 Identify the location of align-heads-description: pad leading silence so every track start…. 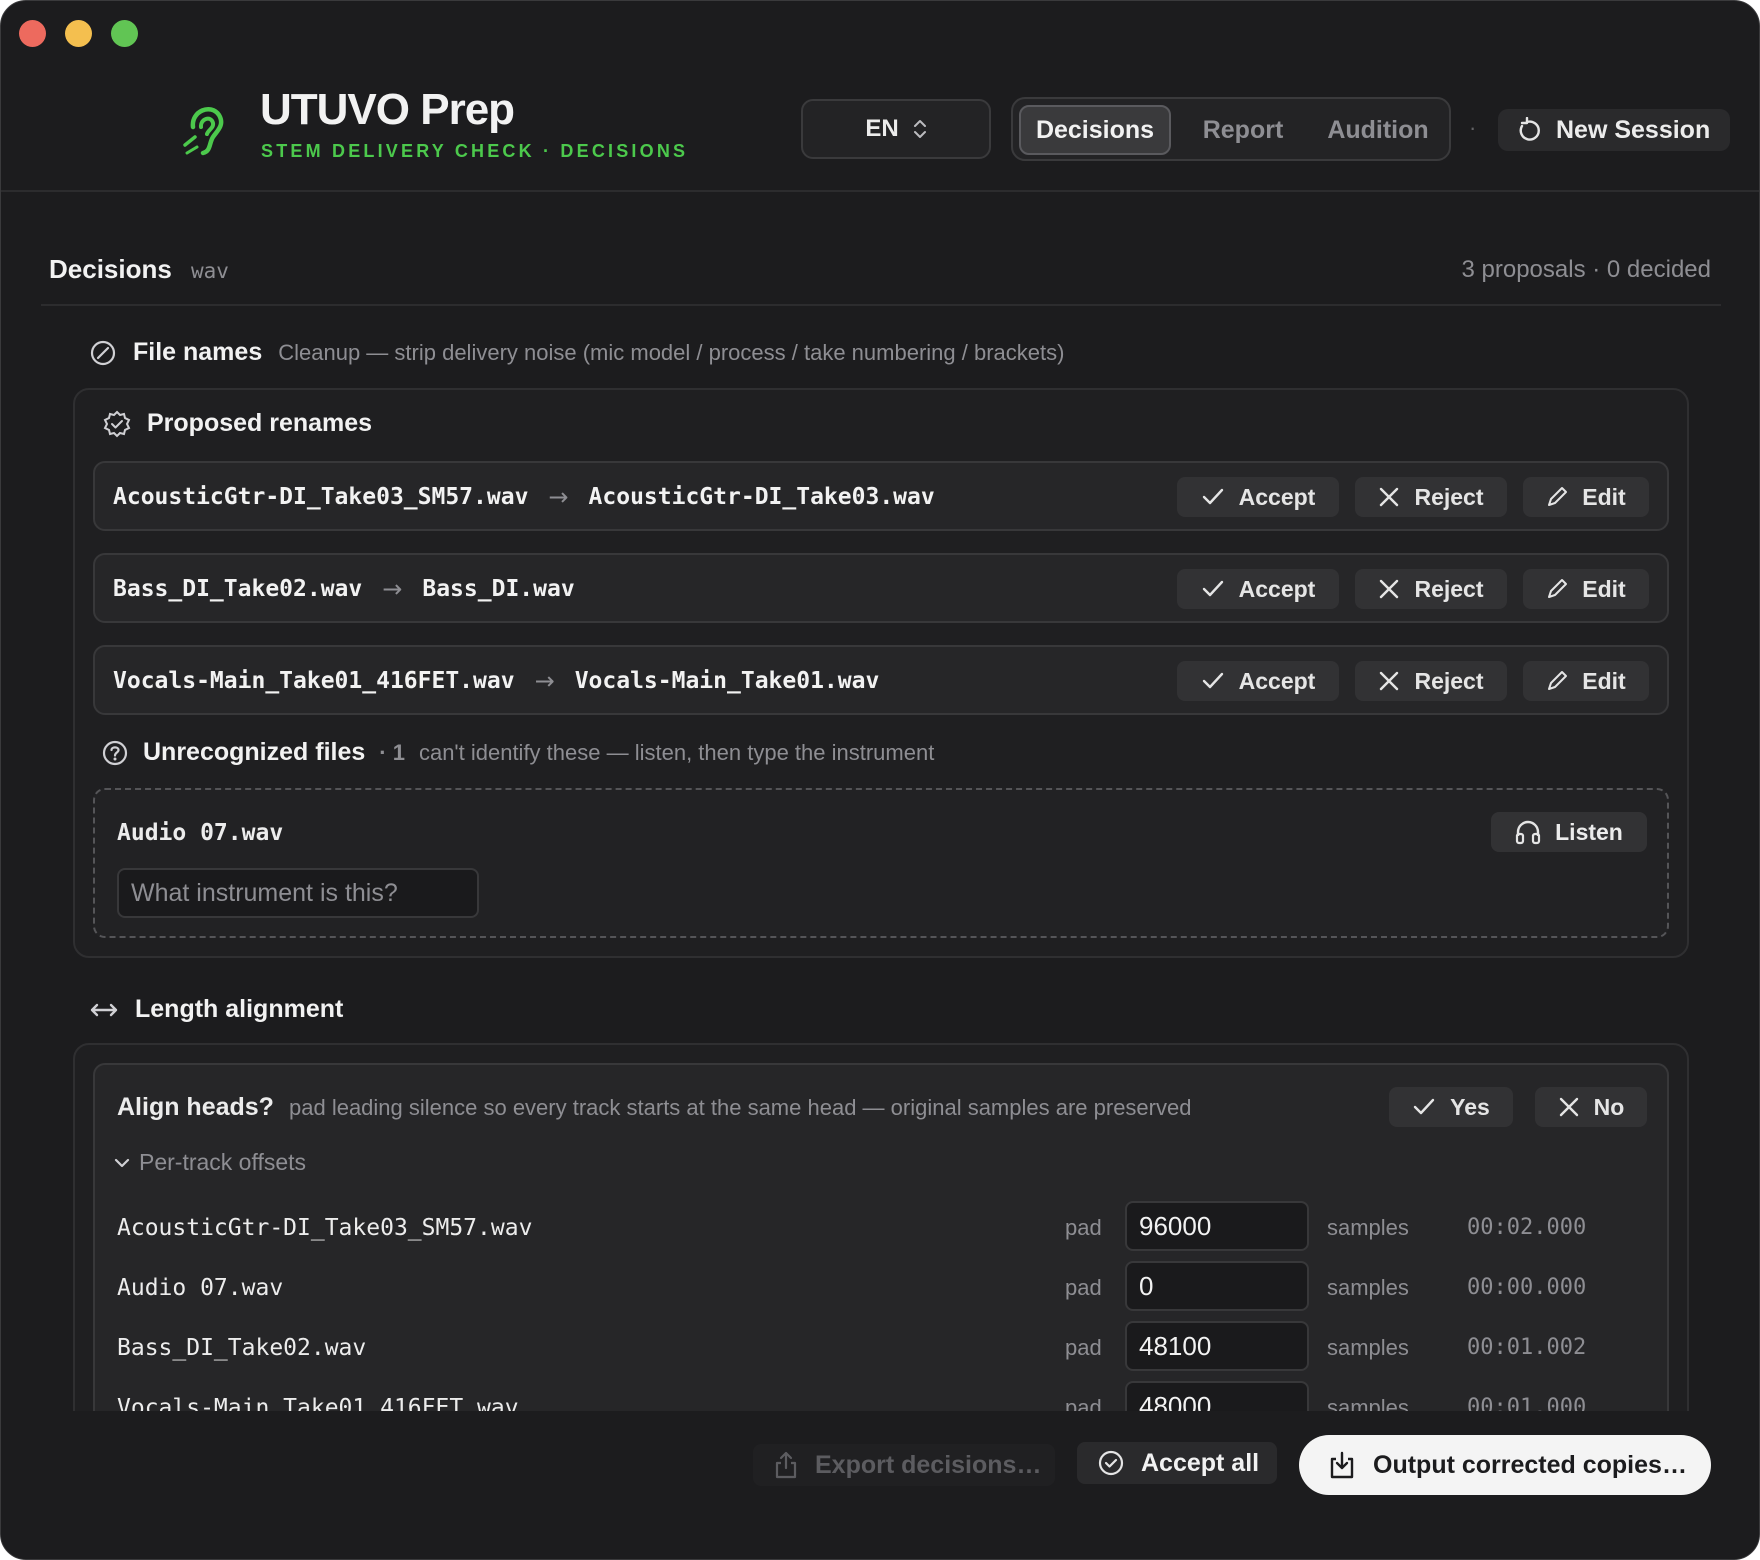
(740, 1107).